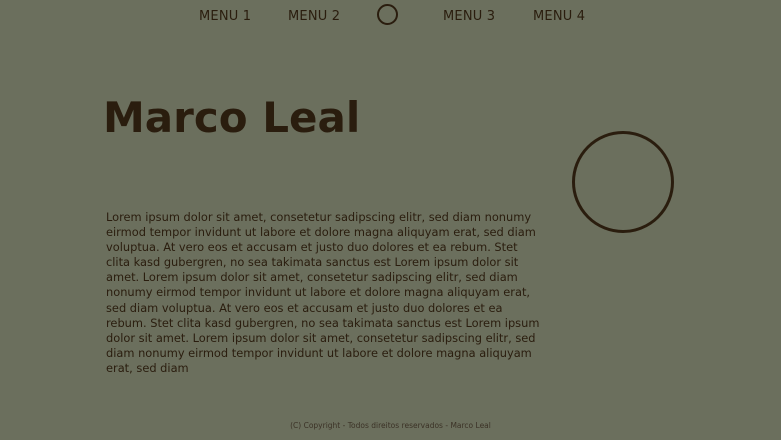  Describe the element at coordinates (387, 14) in the screenshot. I see `logo-circle-icon` at that location.